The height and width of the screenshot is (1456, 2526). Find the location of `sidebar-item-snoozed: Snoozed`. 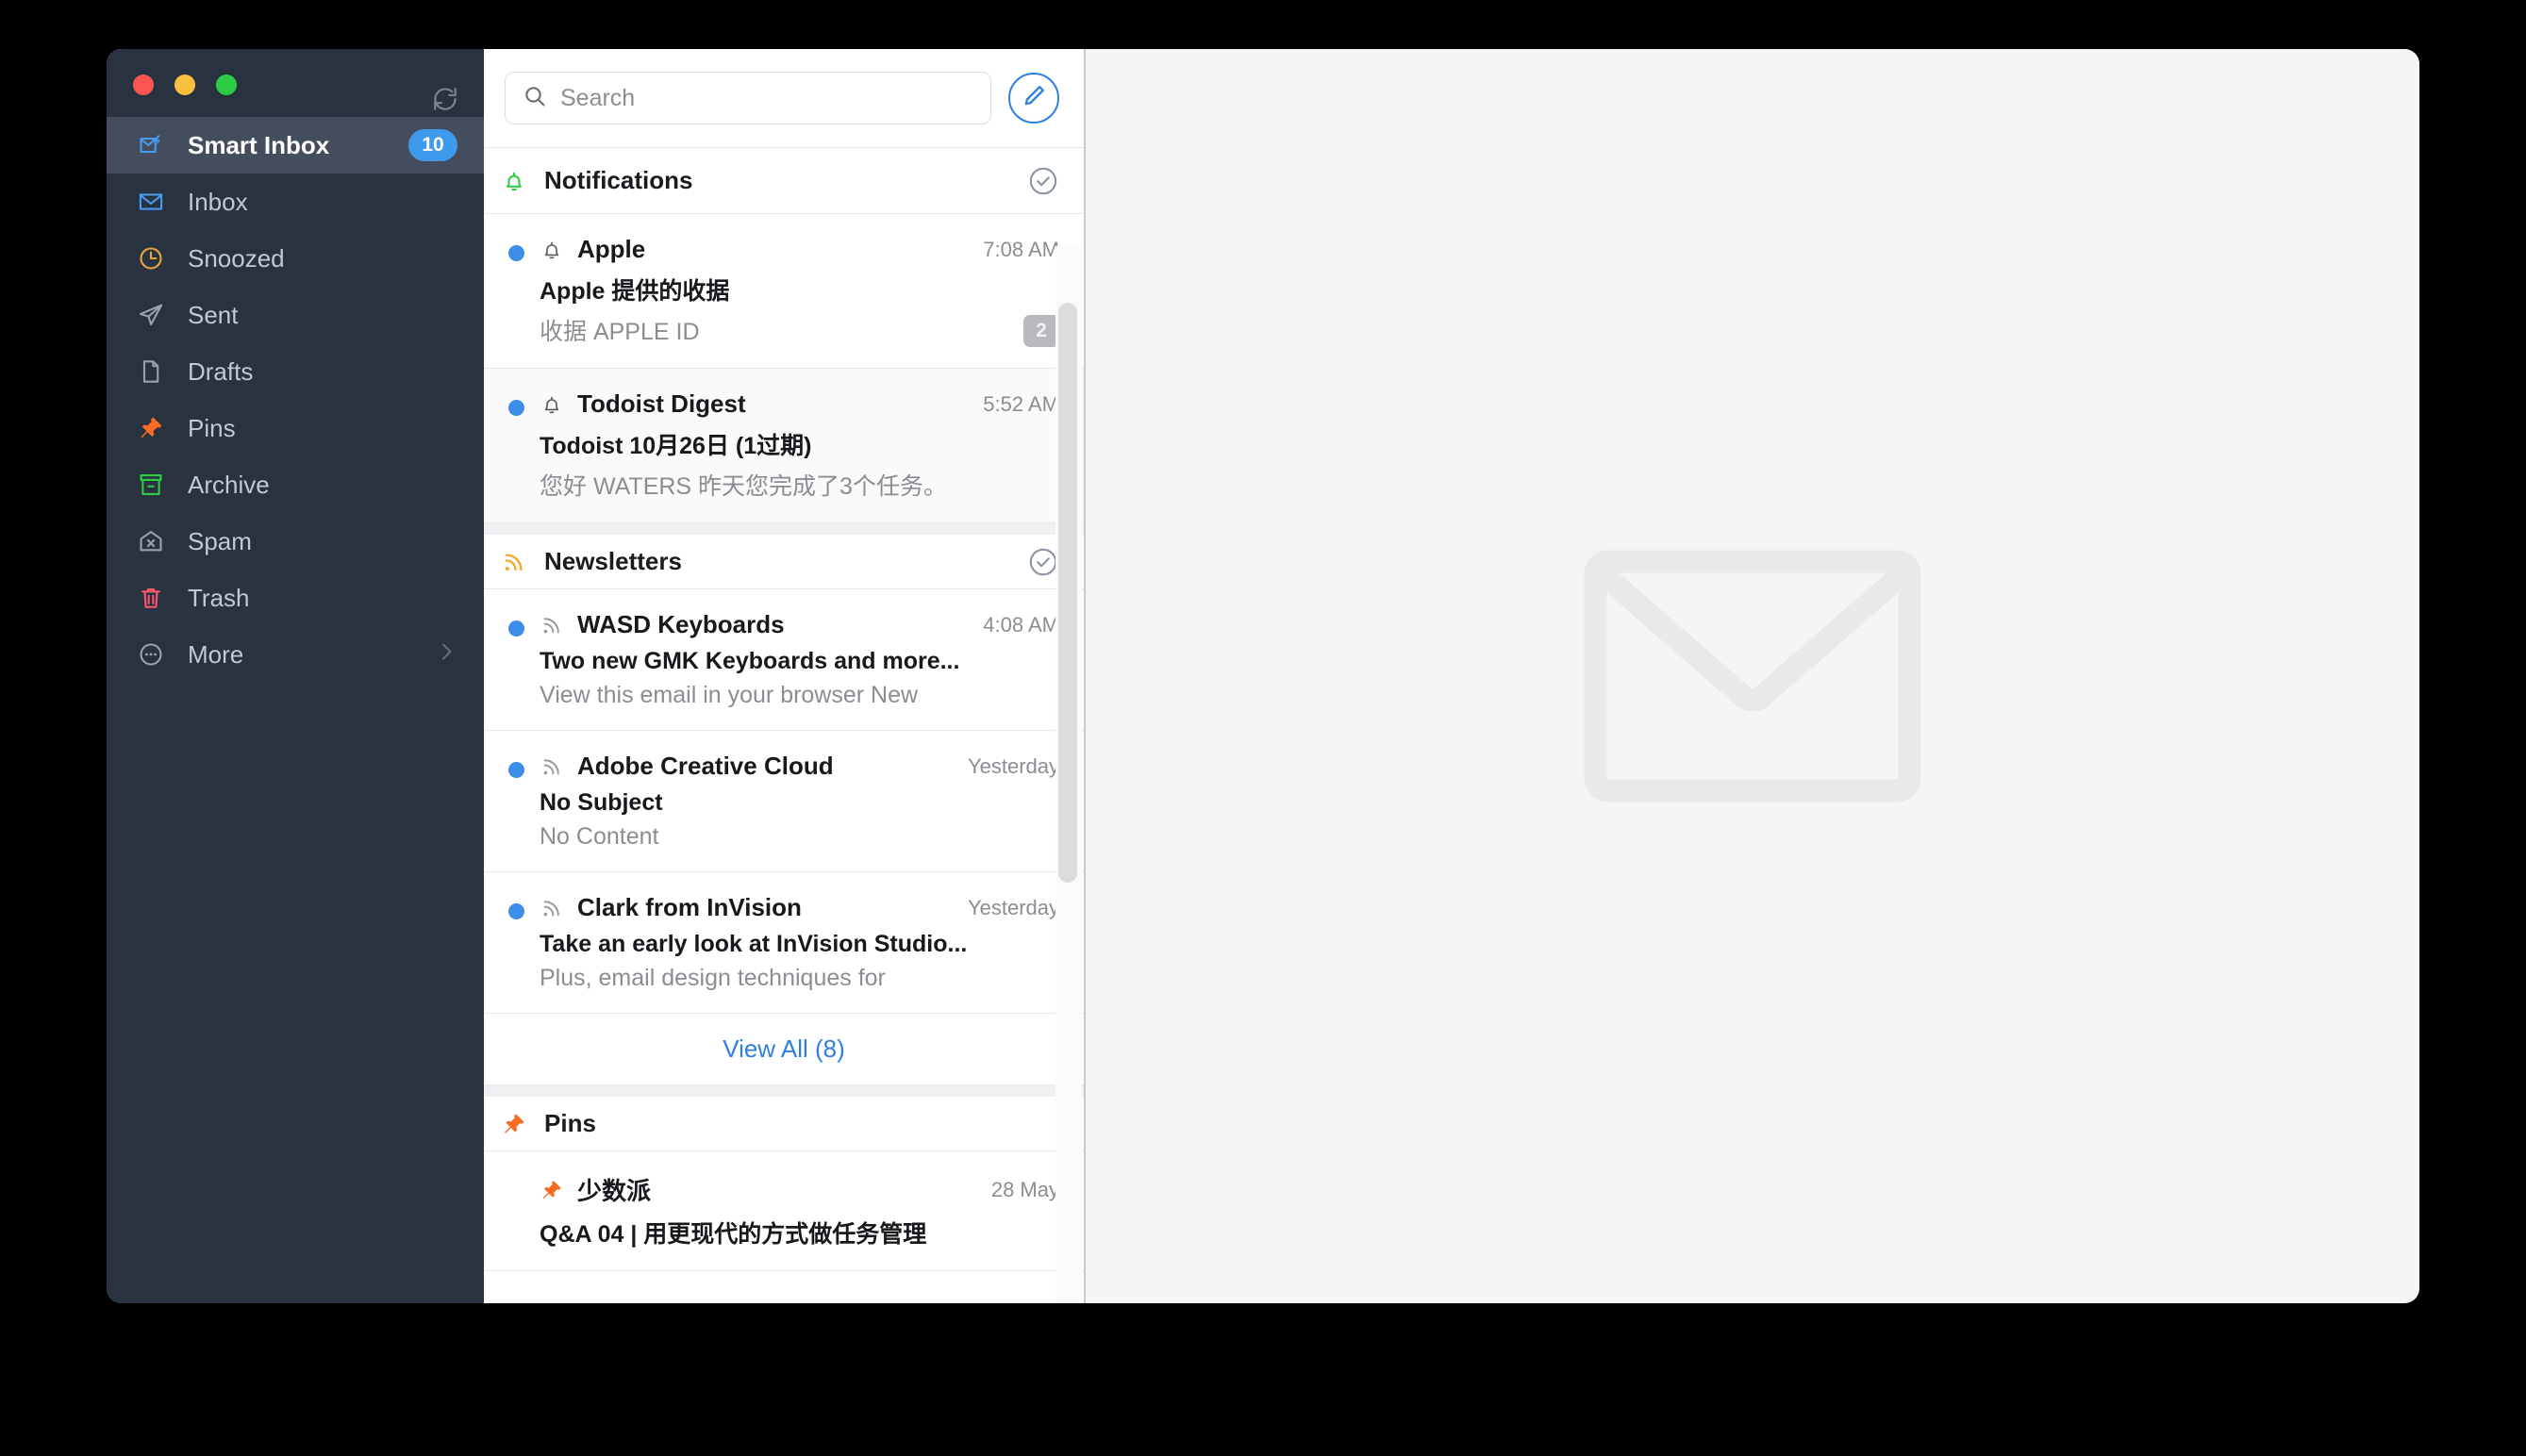

sidebar-item-snoozed: Snoozed is located at coordinates (295, 258).